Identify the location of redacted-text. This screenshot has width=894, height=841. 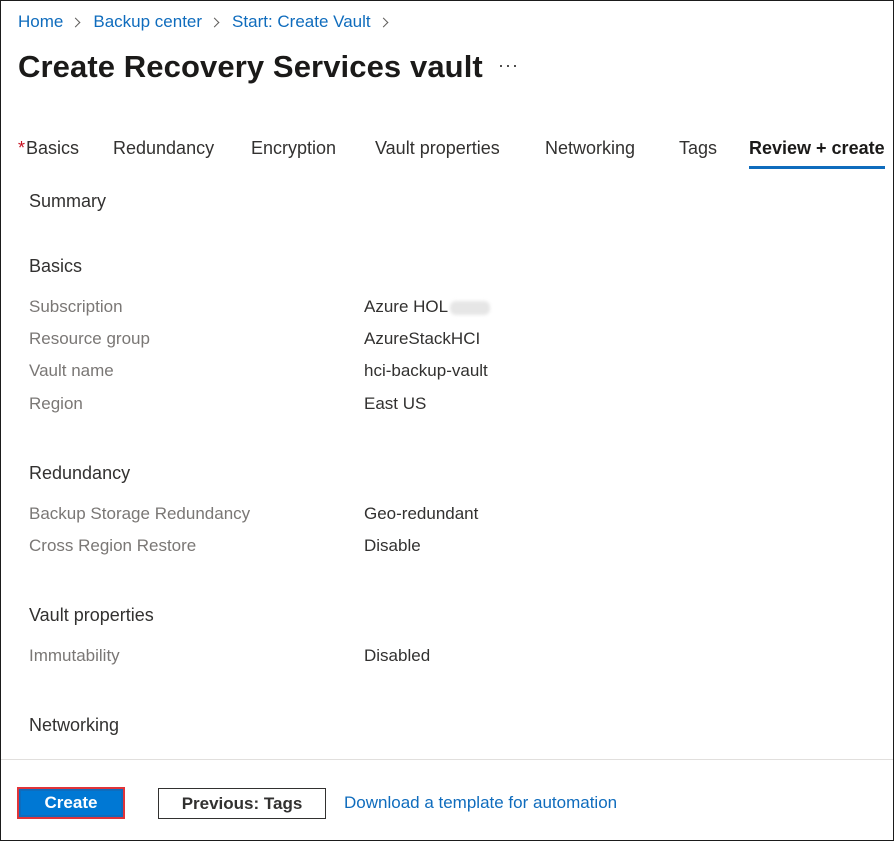
(470, 307).